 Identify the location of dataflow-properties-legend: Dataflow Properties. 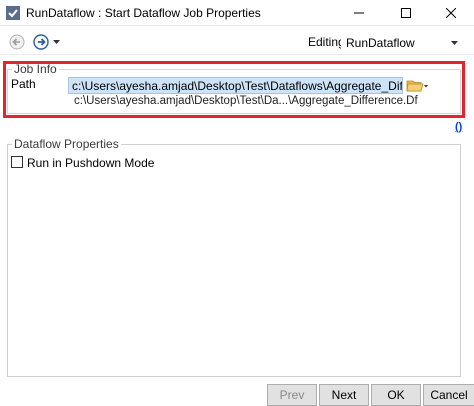
(66, 144).